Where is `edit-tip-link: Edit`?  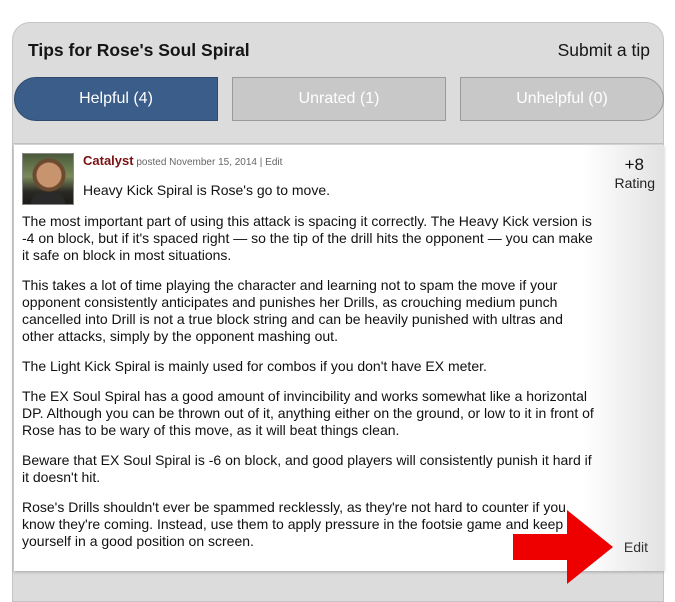 edit-tip-link: Edit is located at coordinates (636, 547).